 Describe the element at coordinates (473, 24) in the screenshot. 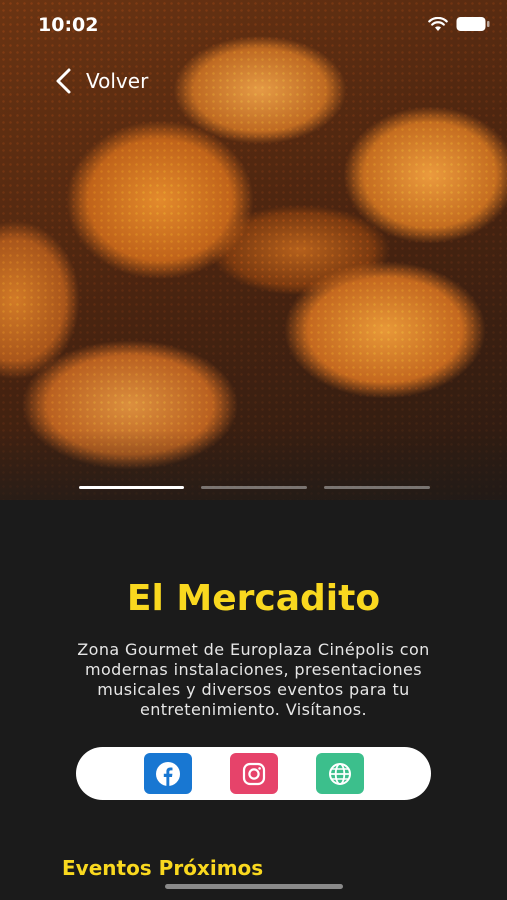

I see `battery-icon` at that location.